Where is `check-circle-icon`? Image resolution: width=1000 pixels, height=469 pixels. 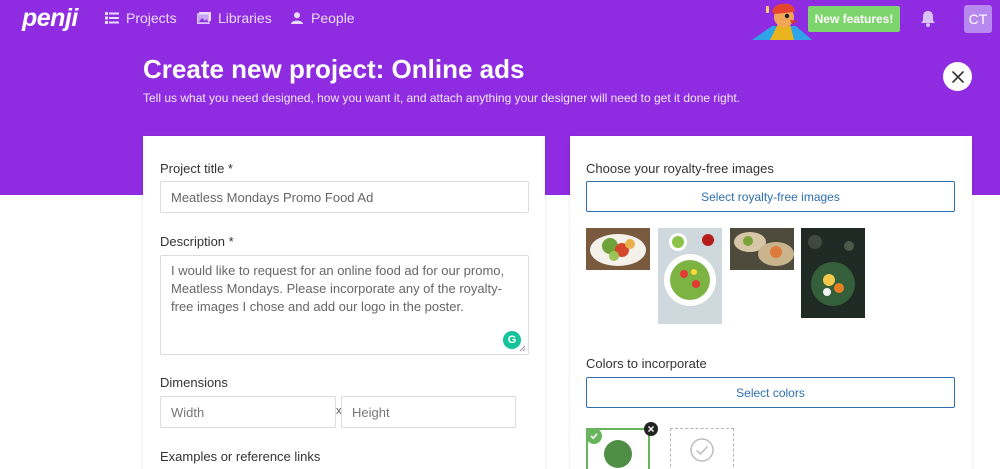 check-circle-icon is located at coordinates (702, 450).